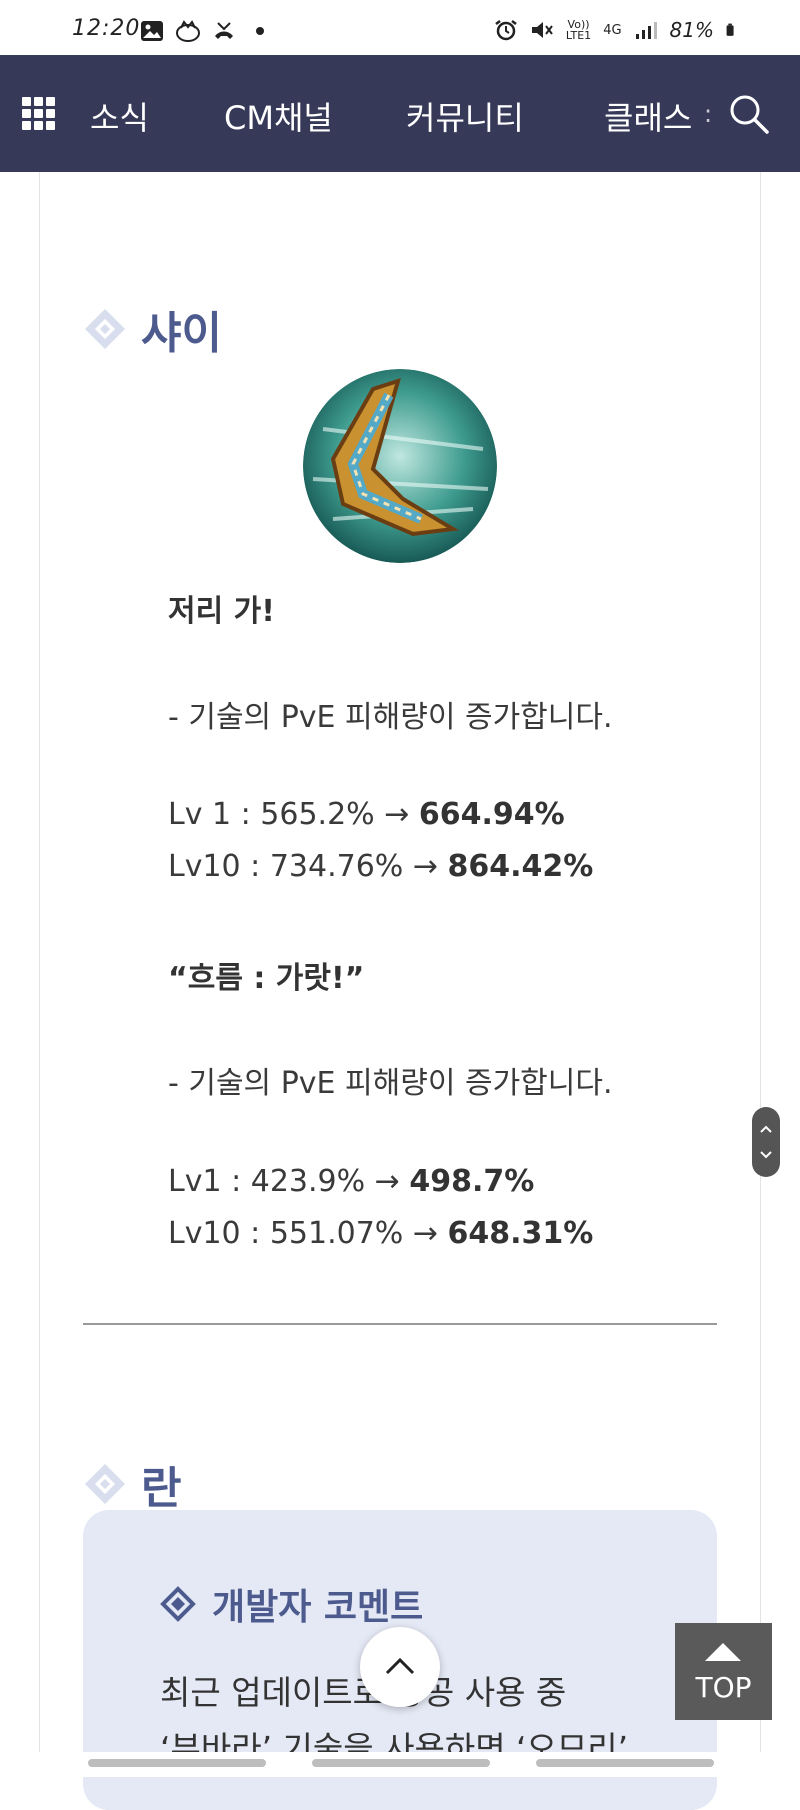  I want to click on developer-comment-heading: 개발자 코멘트, so click(291, 1604).